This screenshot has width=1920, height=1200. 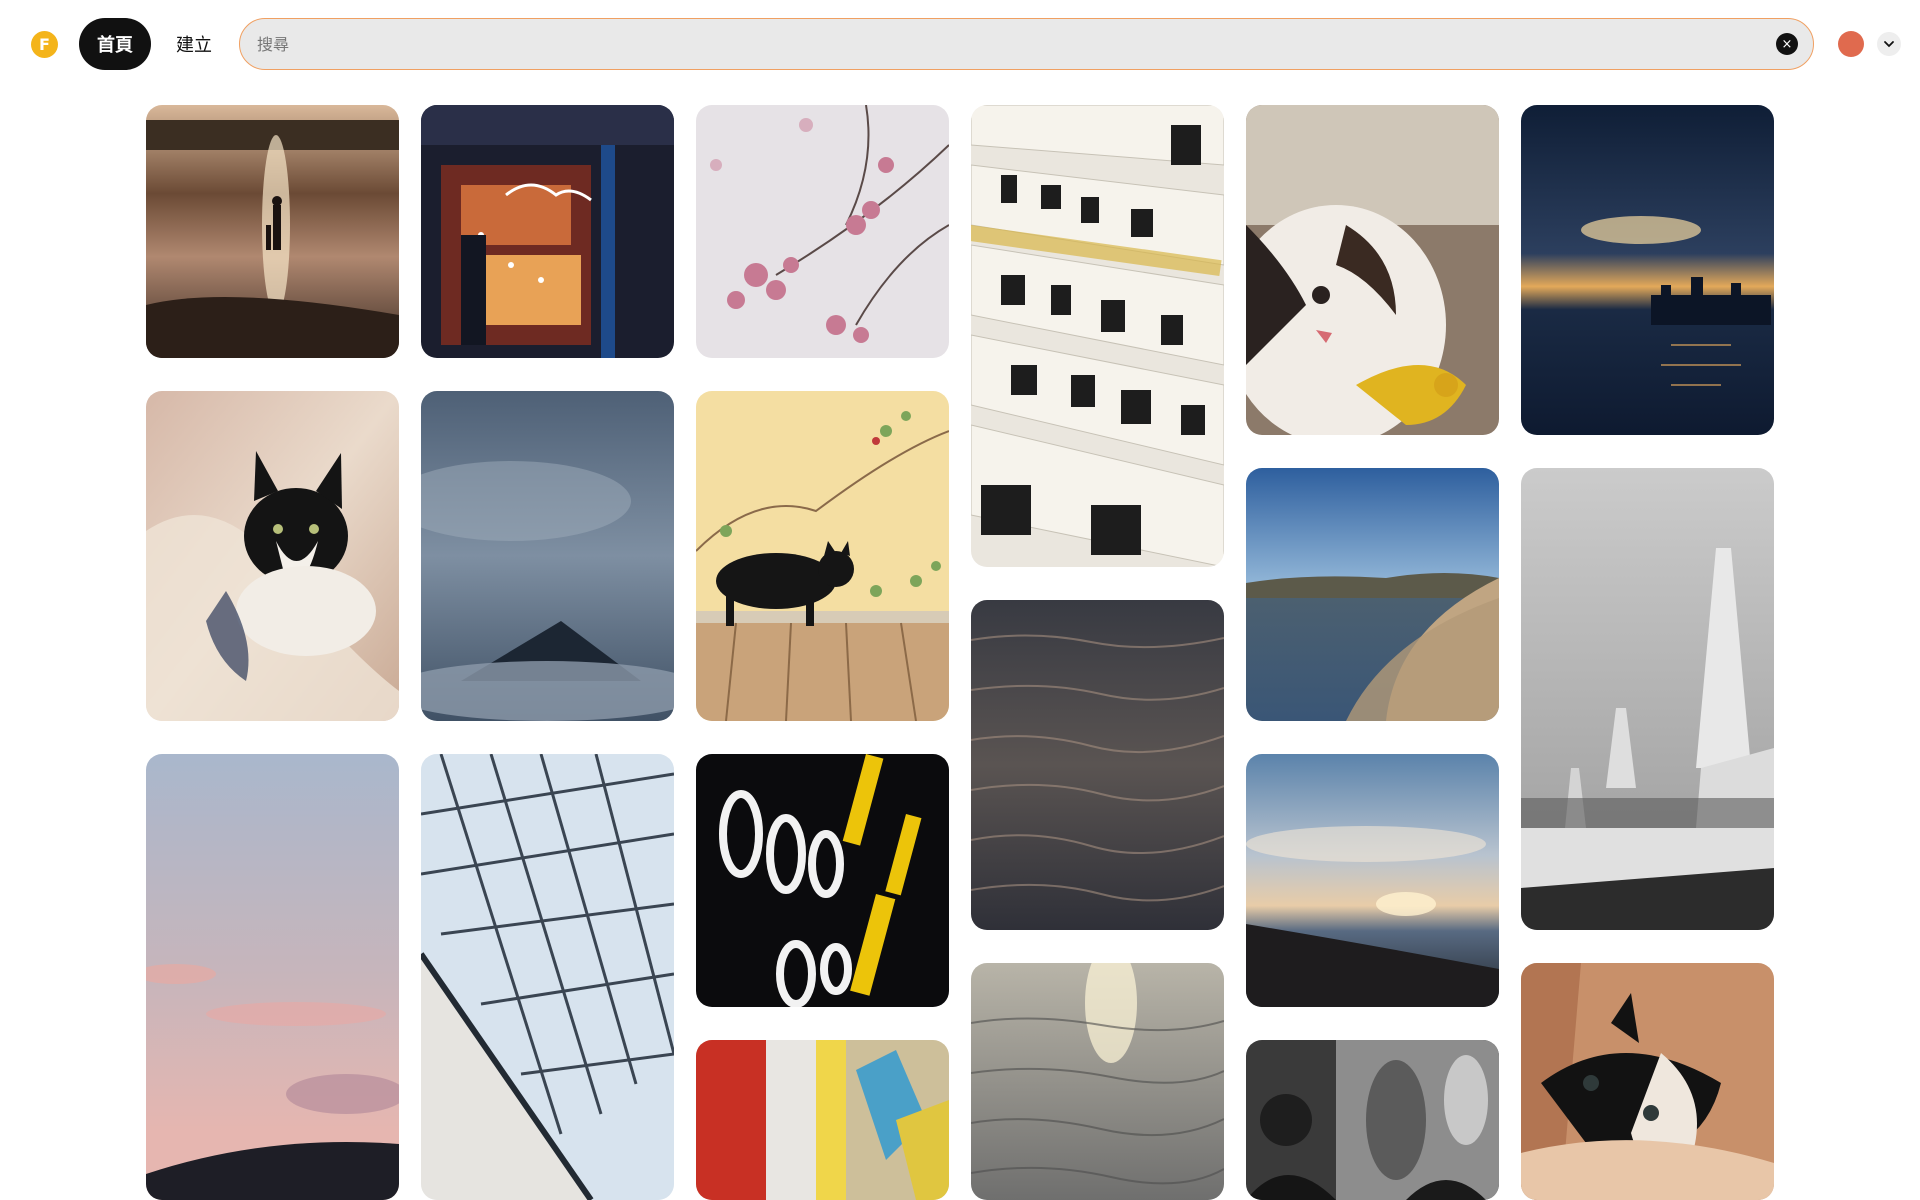 I want to click on pin-white-stupas, so click(x=1647, y=699).